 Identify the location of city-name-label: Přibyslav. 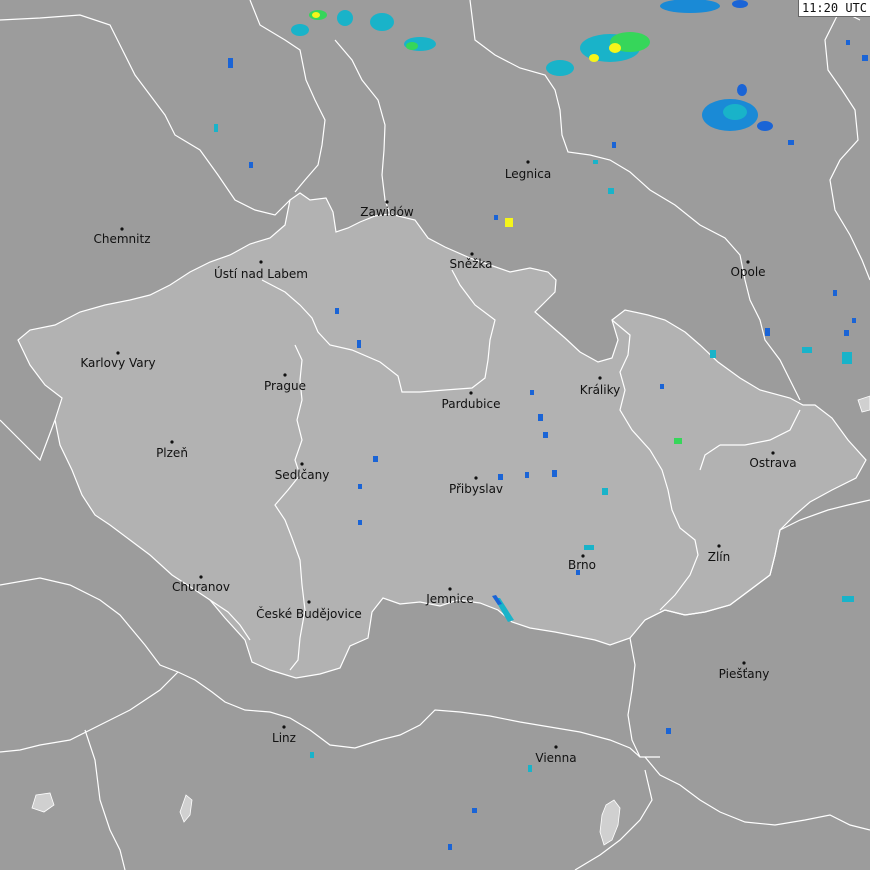
(476, 489).